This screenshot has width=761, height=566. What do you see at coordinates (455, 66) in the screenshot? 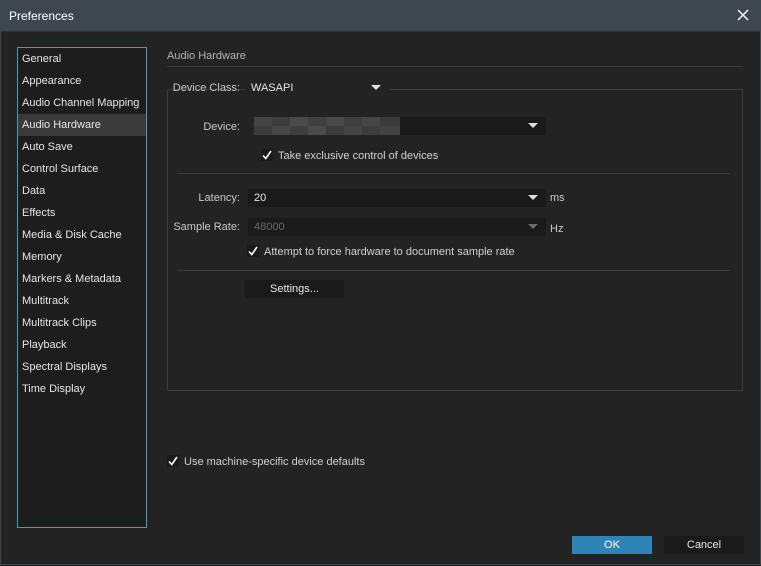
I see `section-divider` at bounding box center [455, 66].